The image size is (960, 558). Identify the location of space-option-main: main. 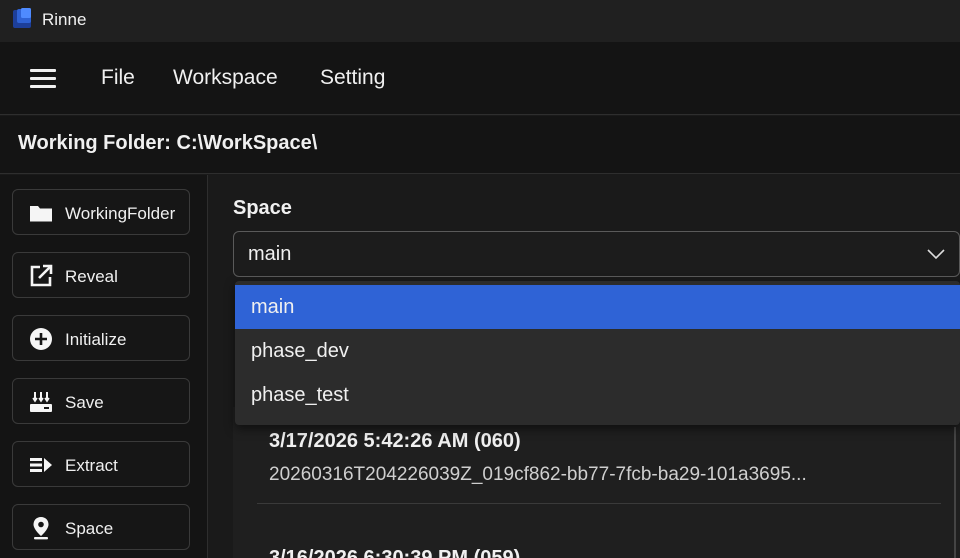
(597, 307).